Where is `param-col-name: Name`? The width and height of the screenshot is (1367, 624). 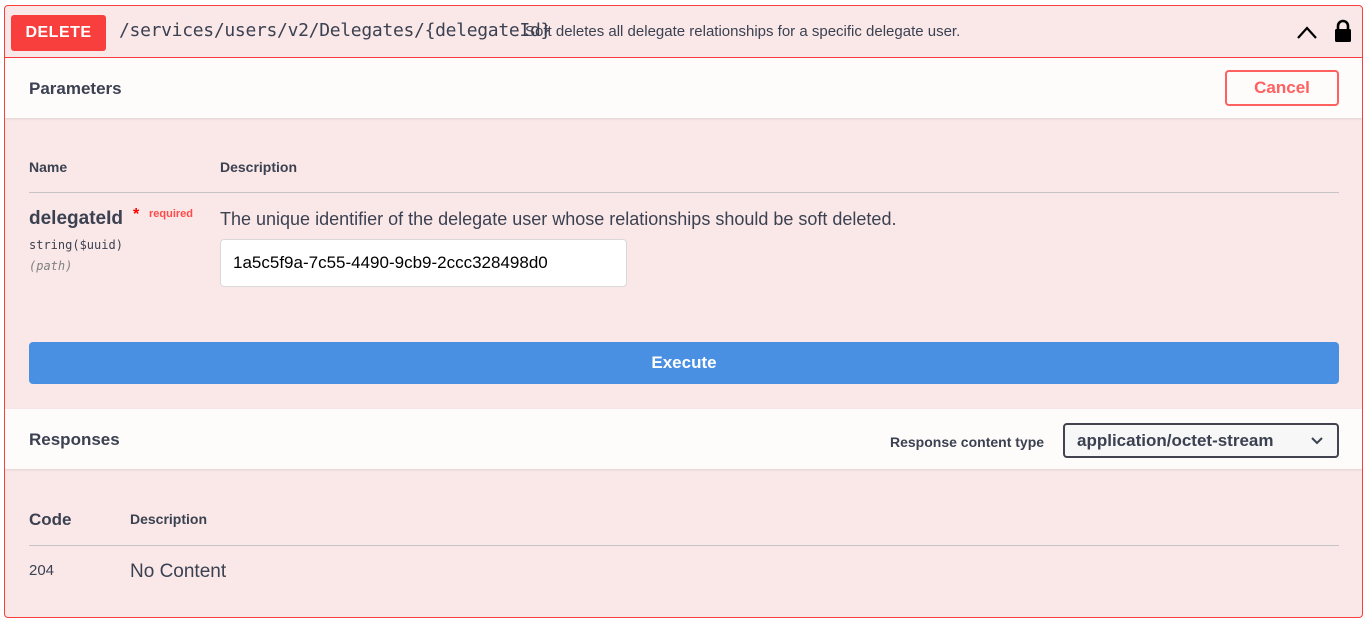 param-col-name: Name is located at coordinates (48, 167).